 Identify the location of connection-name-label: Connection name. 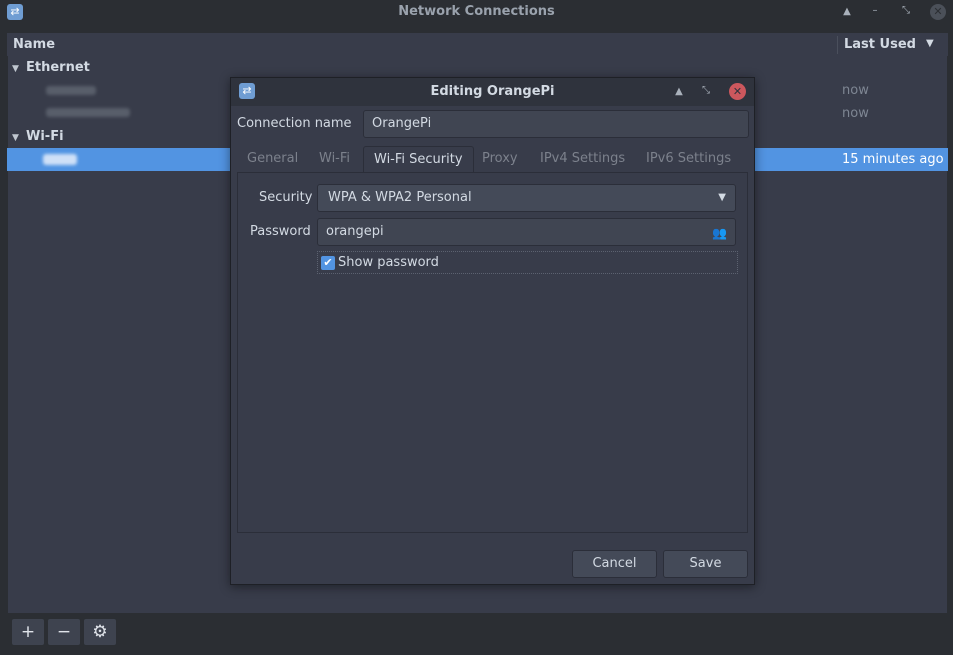
(294, 123).